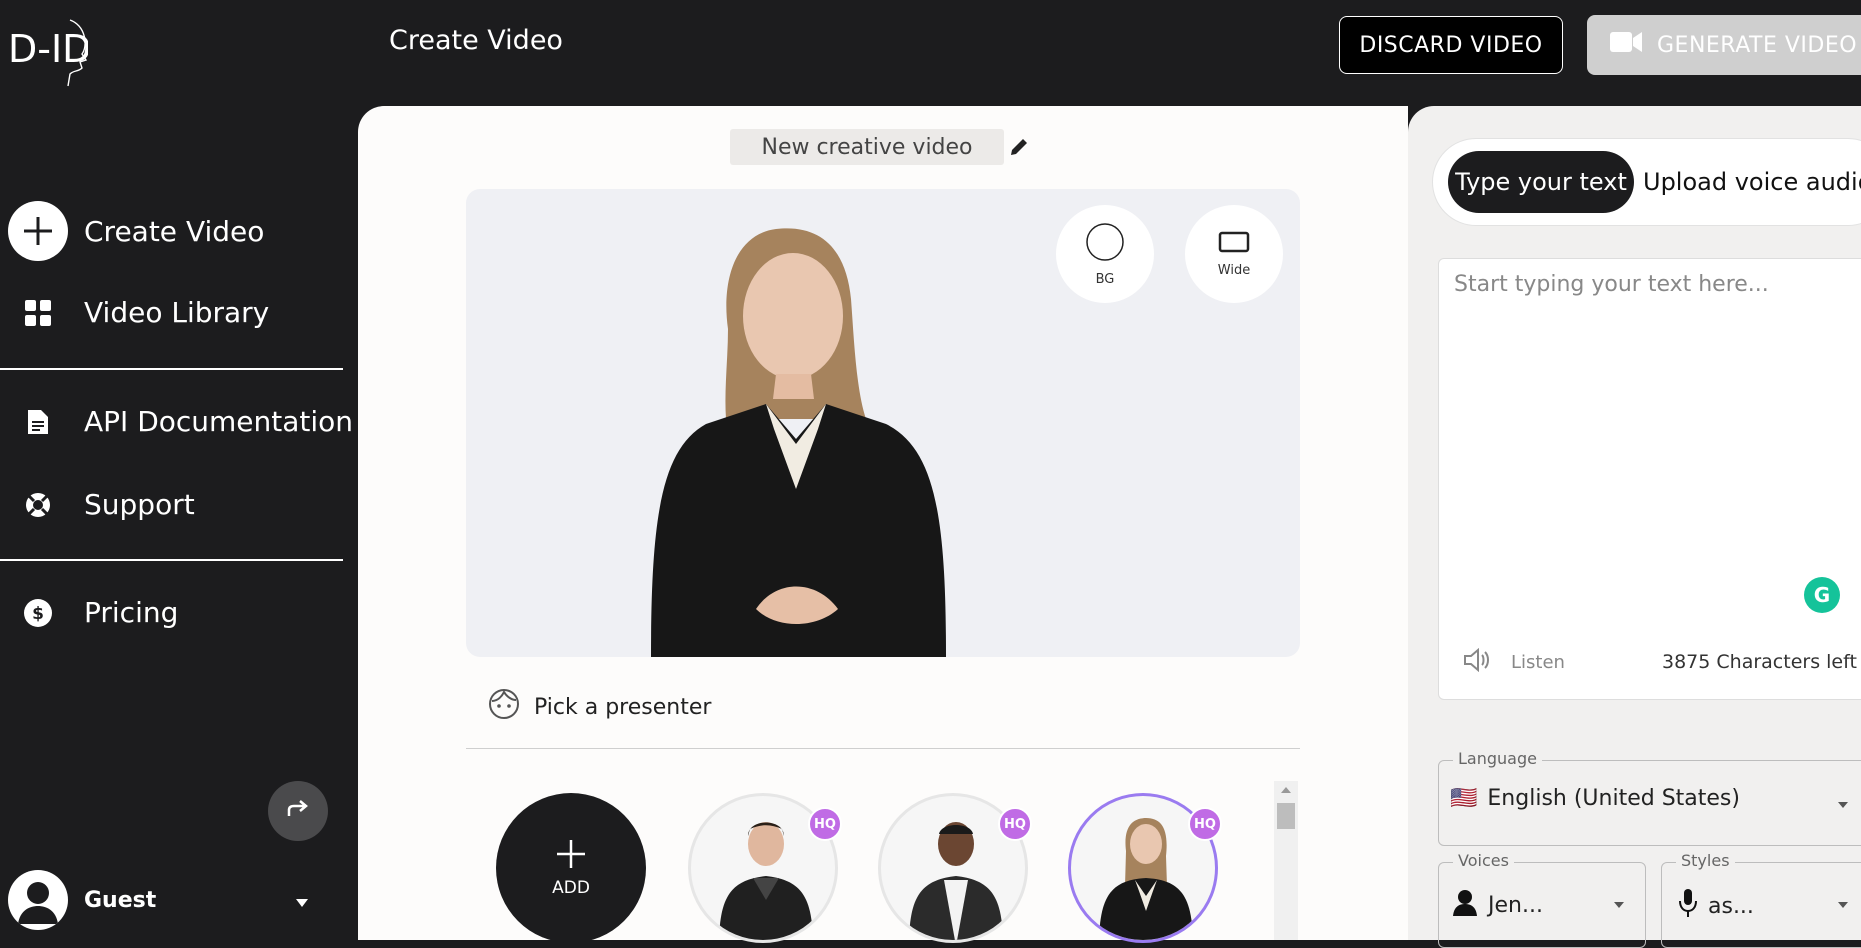 The image size is (1861, 948). I want to click on grammarly-icon: G, so click(1822, 597).